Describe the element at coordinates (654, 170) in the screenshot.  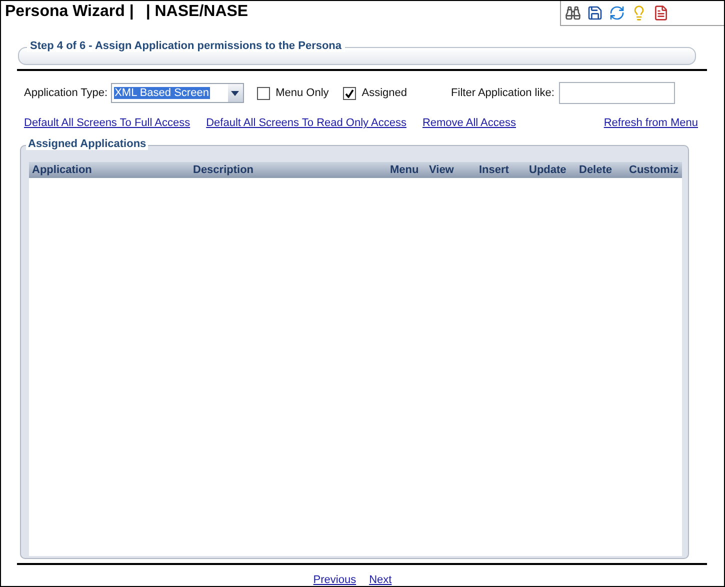
I see `column-header: Customiz` at that location.